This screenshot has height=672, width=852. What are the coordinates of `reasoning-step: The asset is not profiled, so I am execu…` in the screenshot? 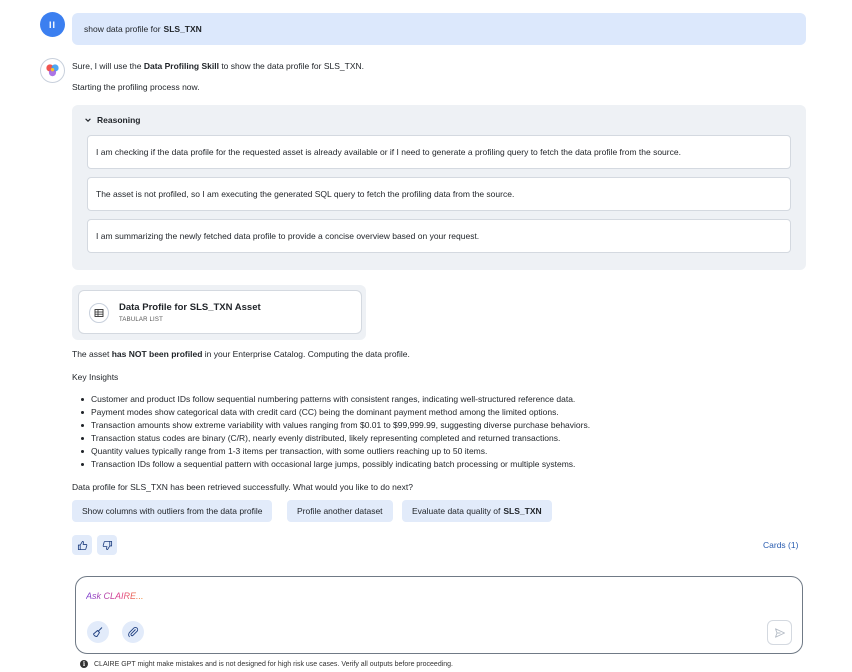 It's located at (439, 194).